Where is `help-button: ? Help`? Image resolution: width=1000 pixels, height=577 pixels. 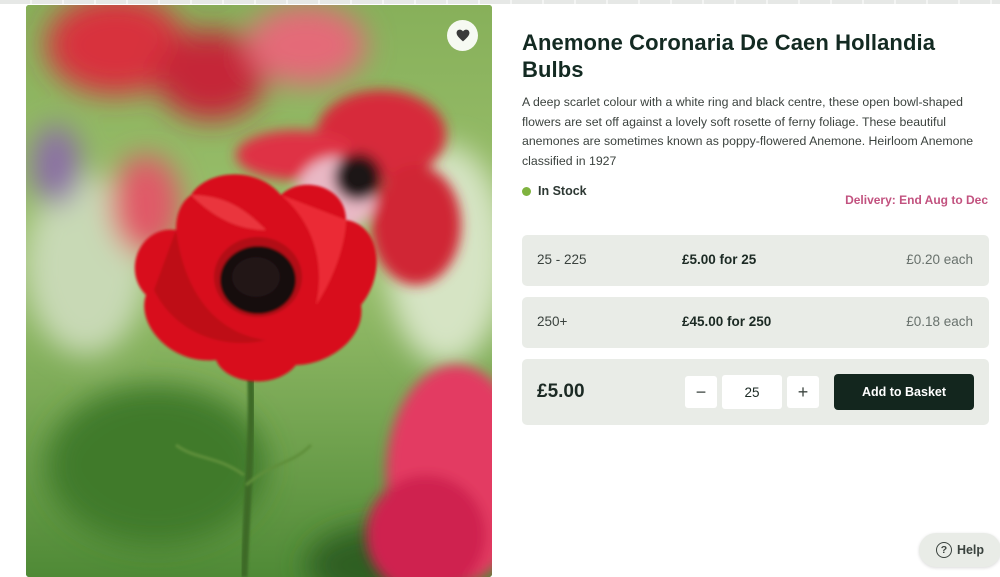
help-button: ? Help is located at coordinates (959, 550).